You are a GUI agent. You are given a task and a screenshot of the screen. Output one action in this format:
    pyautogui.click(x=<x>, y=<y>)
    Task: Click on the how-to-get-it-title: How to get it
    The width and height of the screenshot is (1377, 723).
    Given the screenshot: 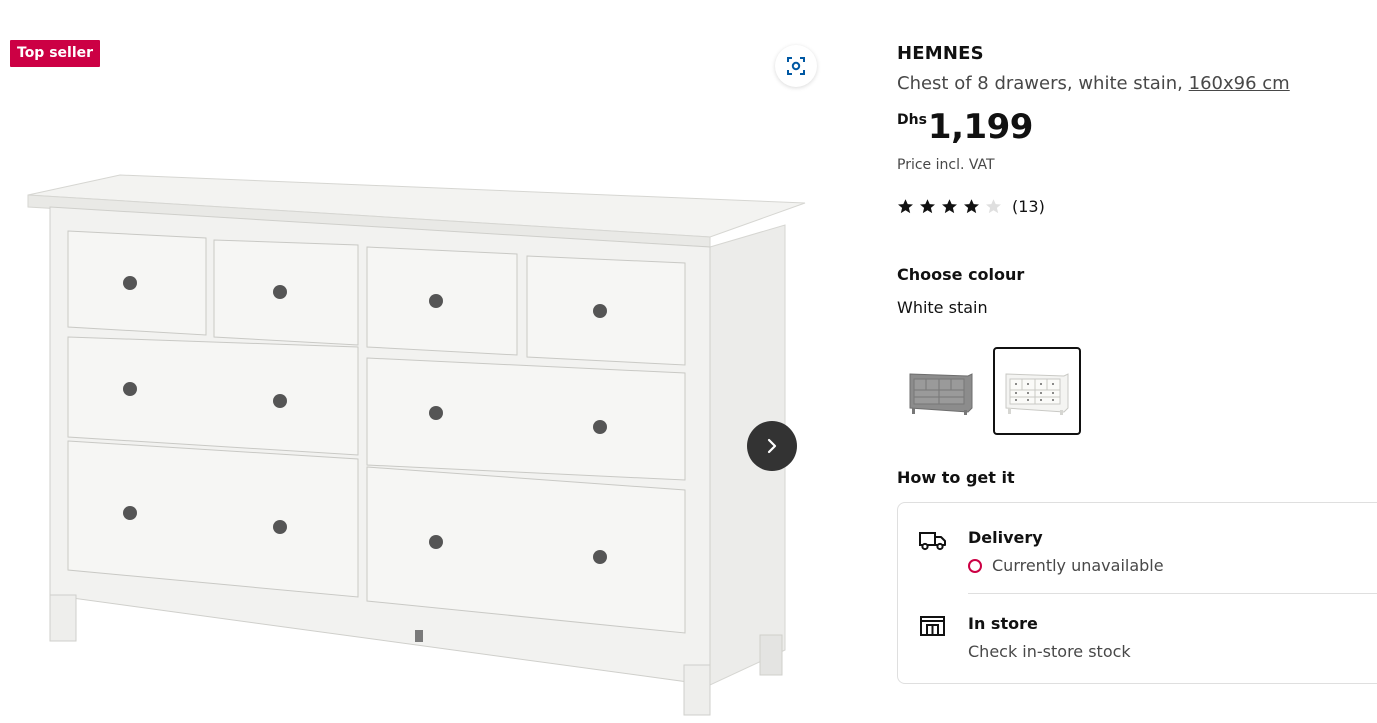 What is the action you would take?
    pyautogui.click(x=956, y=477)
    